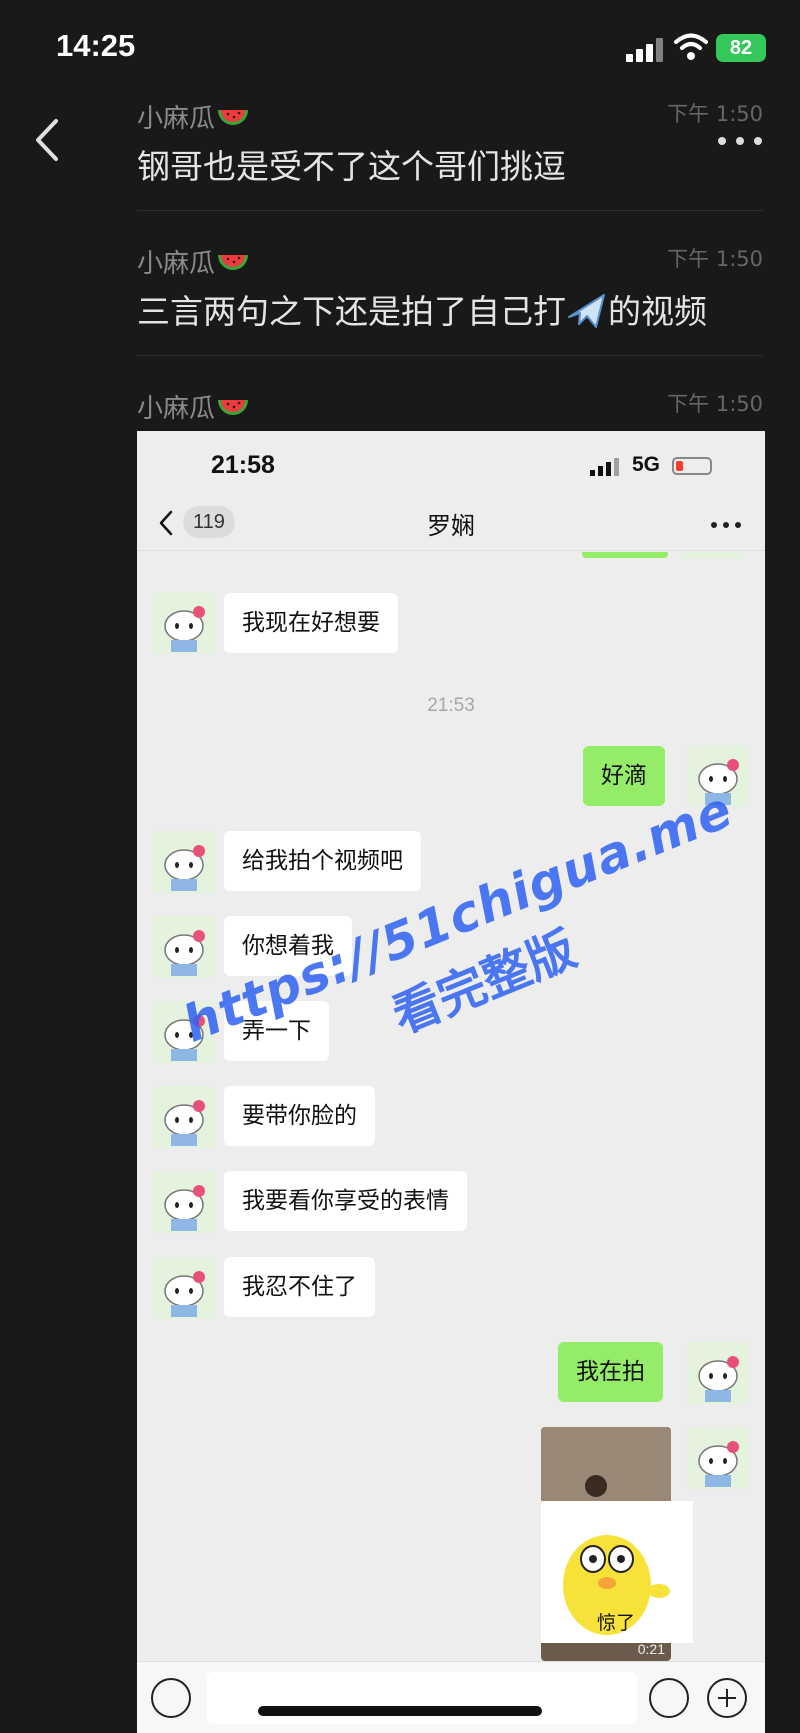  Describe the element at coordinates (48, 140) in the screenshot. I see `back-chevron-icon` at that location.